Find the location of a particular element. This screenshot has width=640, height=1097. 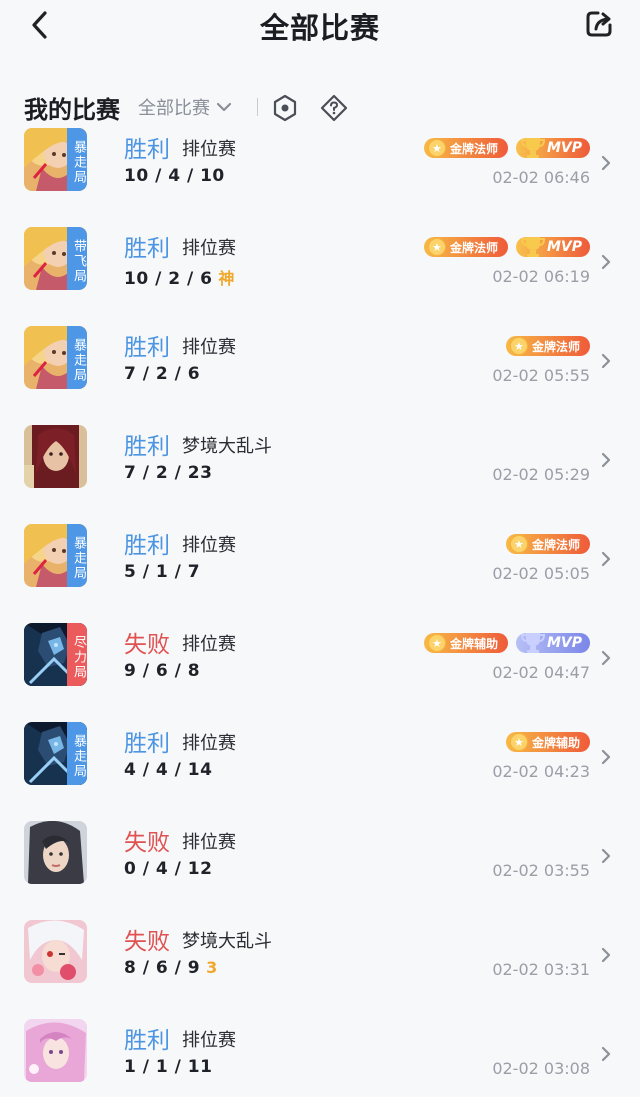

match-row: 暴走局 胜利 排位赛 10 / 4 / 10 ★ 金牌法师 MVP 02-02 06:46 is located at coordinates (320, 177).